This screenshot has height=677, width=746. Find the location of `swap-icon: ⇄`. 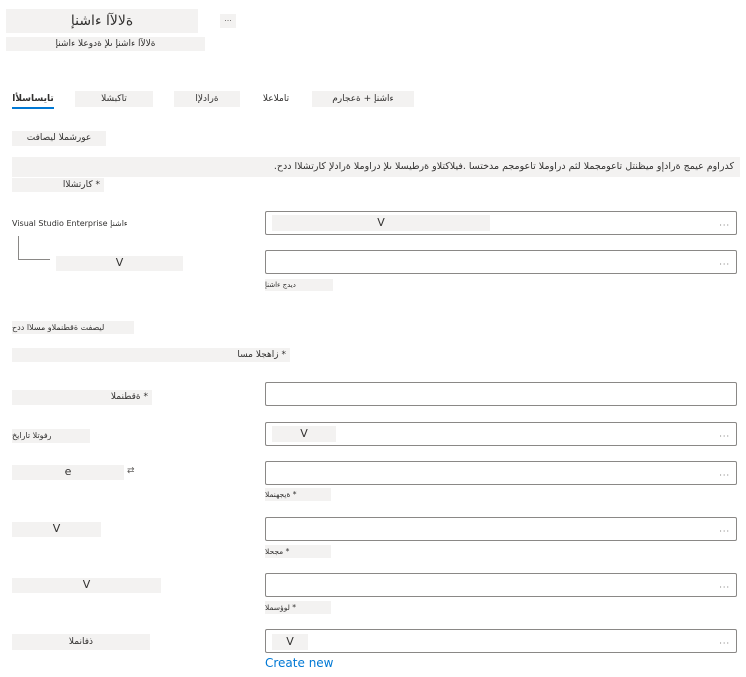

swap-icon: ⇄ is located at coordinates (133, 471).